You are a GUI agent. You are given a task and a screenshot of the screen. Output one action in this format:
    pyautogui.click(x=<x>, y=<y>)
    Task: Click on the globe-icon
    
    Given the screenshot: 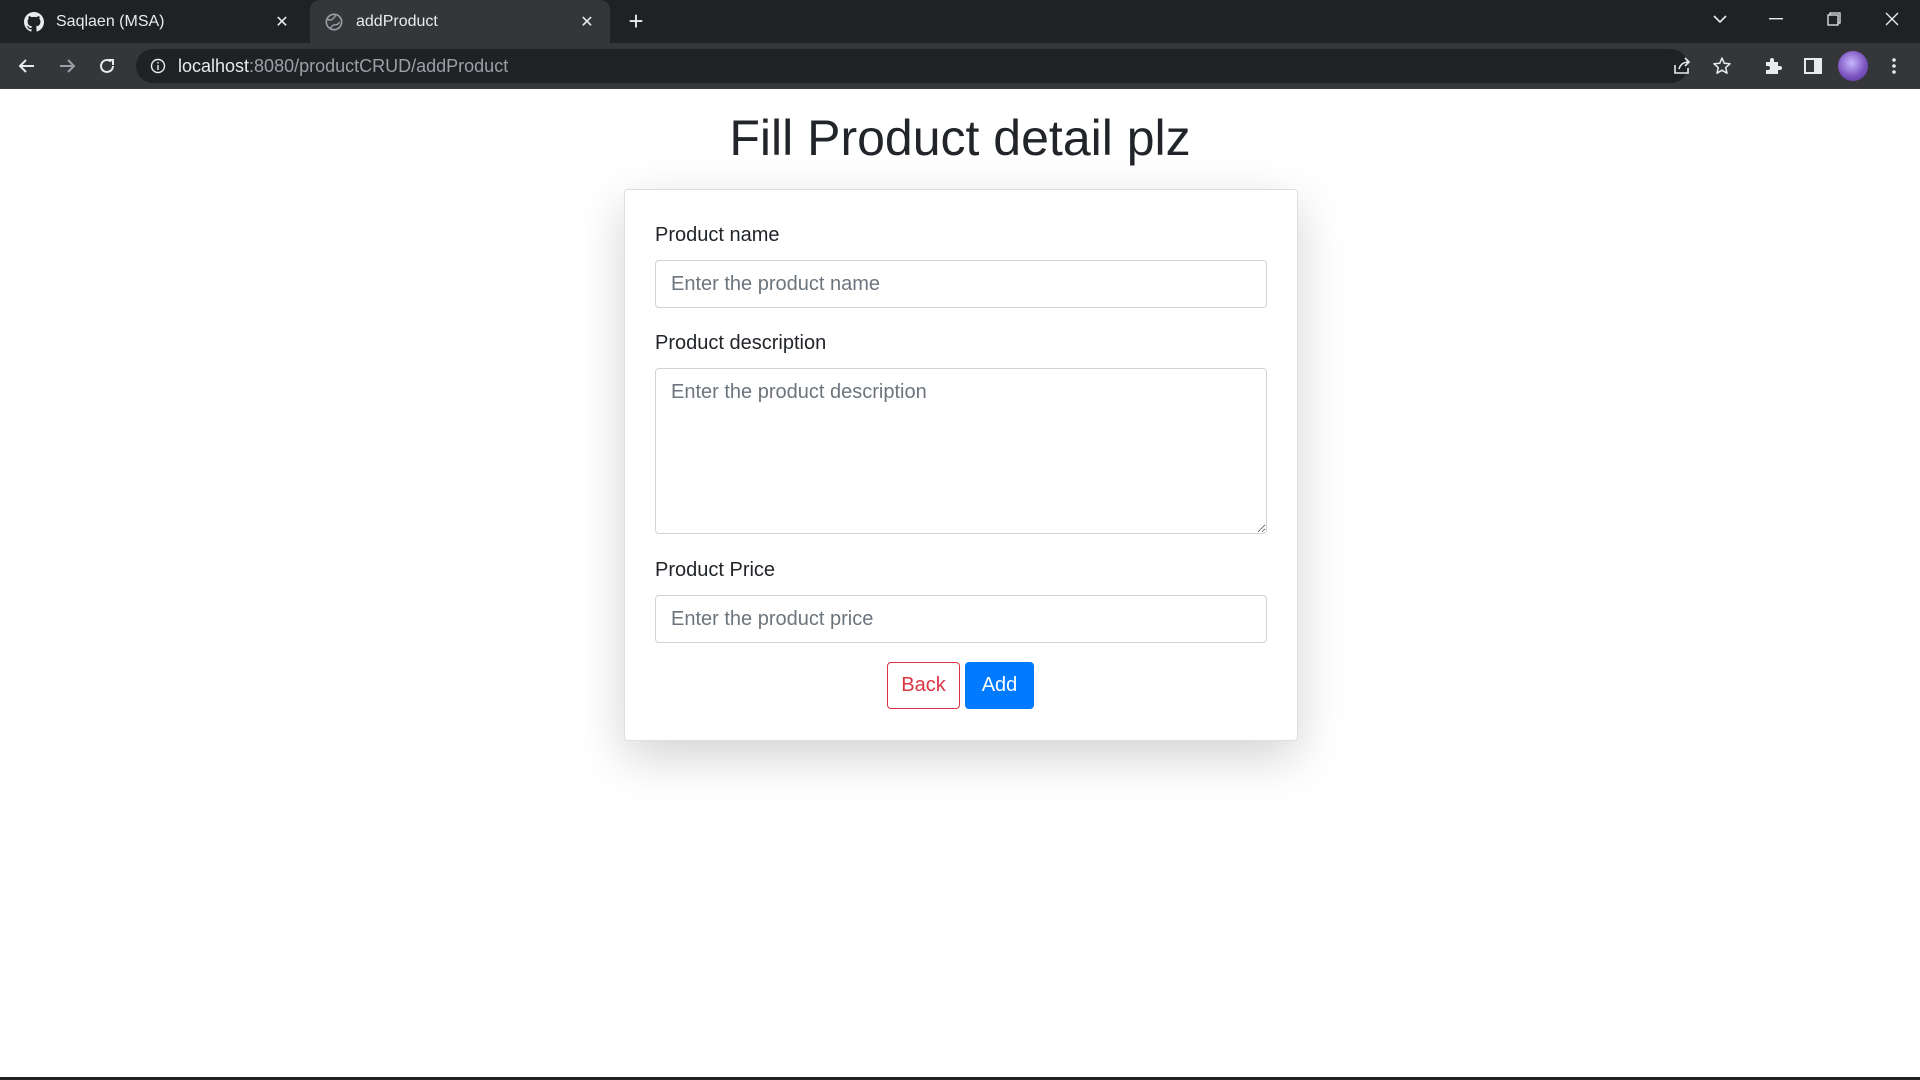 What is the action you would take?
    pyautogui.click(x=334, y=22)
    